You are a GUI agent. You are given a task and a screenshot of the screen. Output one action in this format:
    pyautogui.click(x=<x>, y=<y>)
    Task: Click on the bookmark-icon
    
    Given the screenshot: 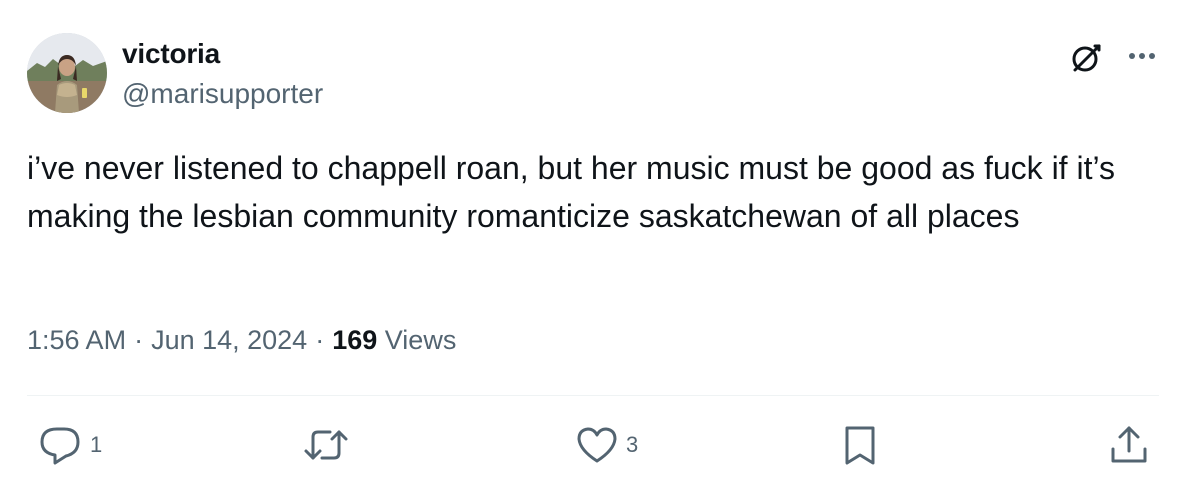 What is the action you would take?
    pyautogui.click(x=860, y=445)
    